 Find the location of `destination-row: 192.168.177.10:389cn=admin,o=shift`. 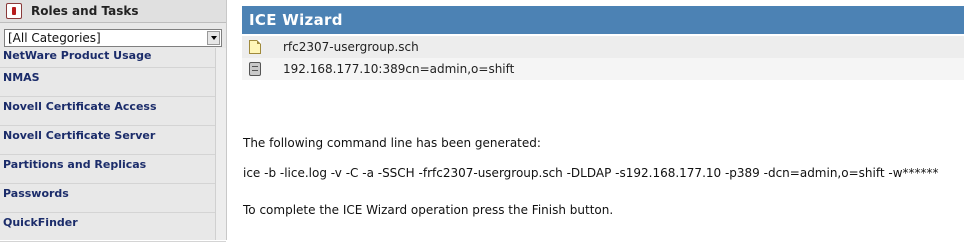

destination-row: 192.168.177.10:389cn=admin,o=shift is located at coordinates (603, 69).